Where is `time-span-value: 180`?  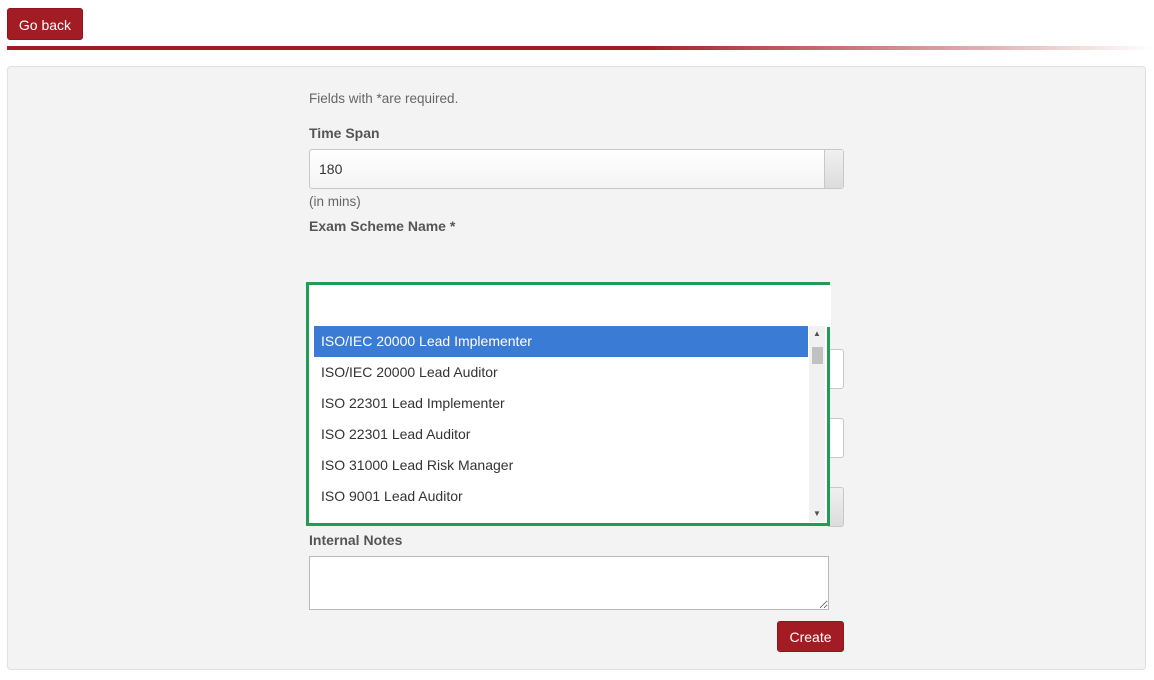
time-span-value: 180 is located at coordinates (331, 169).